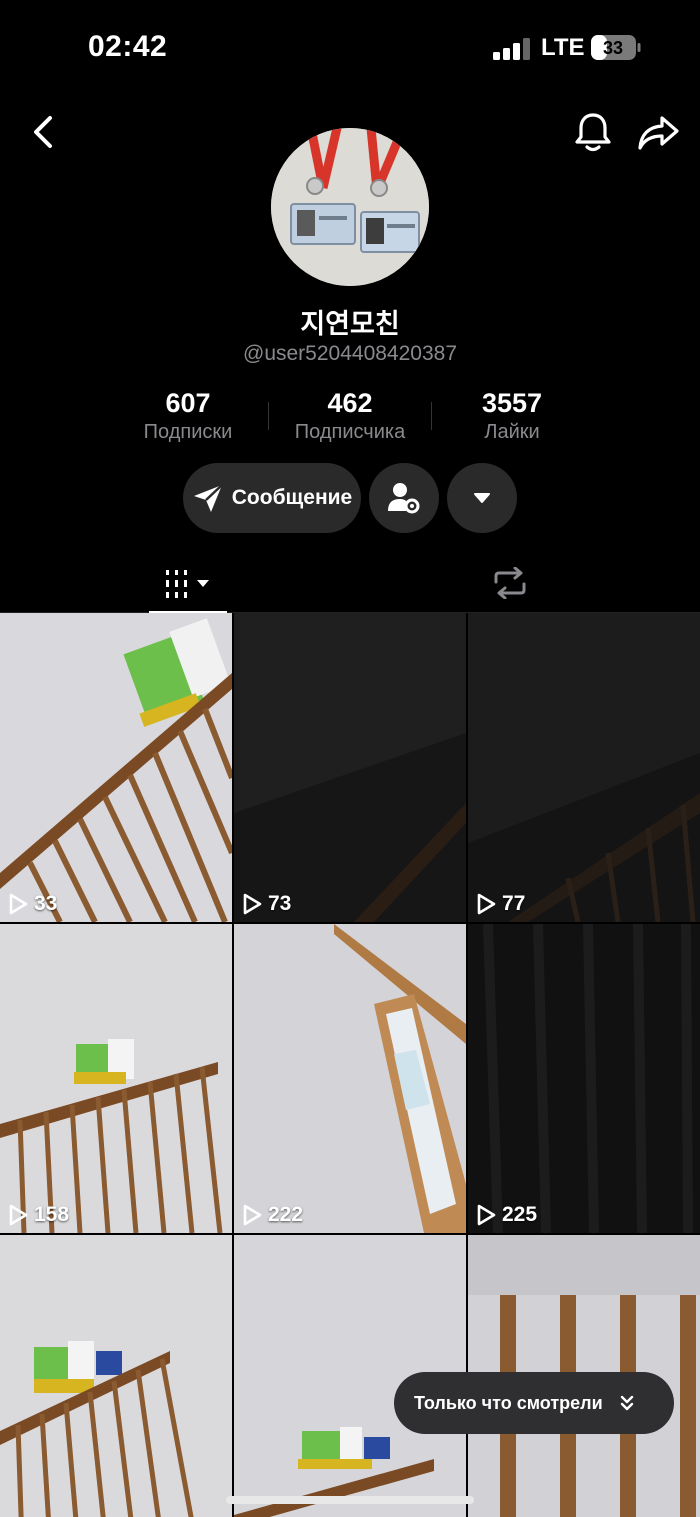  I want to click on more-options-button, so click(482, 498).